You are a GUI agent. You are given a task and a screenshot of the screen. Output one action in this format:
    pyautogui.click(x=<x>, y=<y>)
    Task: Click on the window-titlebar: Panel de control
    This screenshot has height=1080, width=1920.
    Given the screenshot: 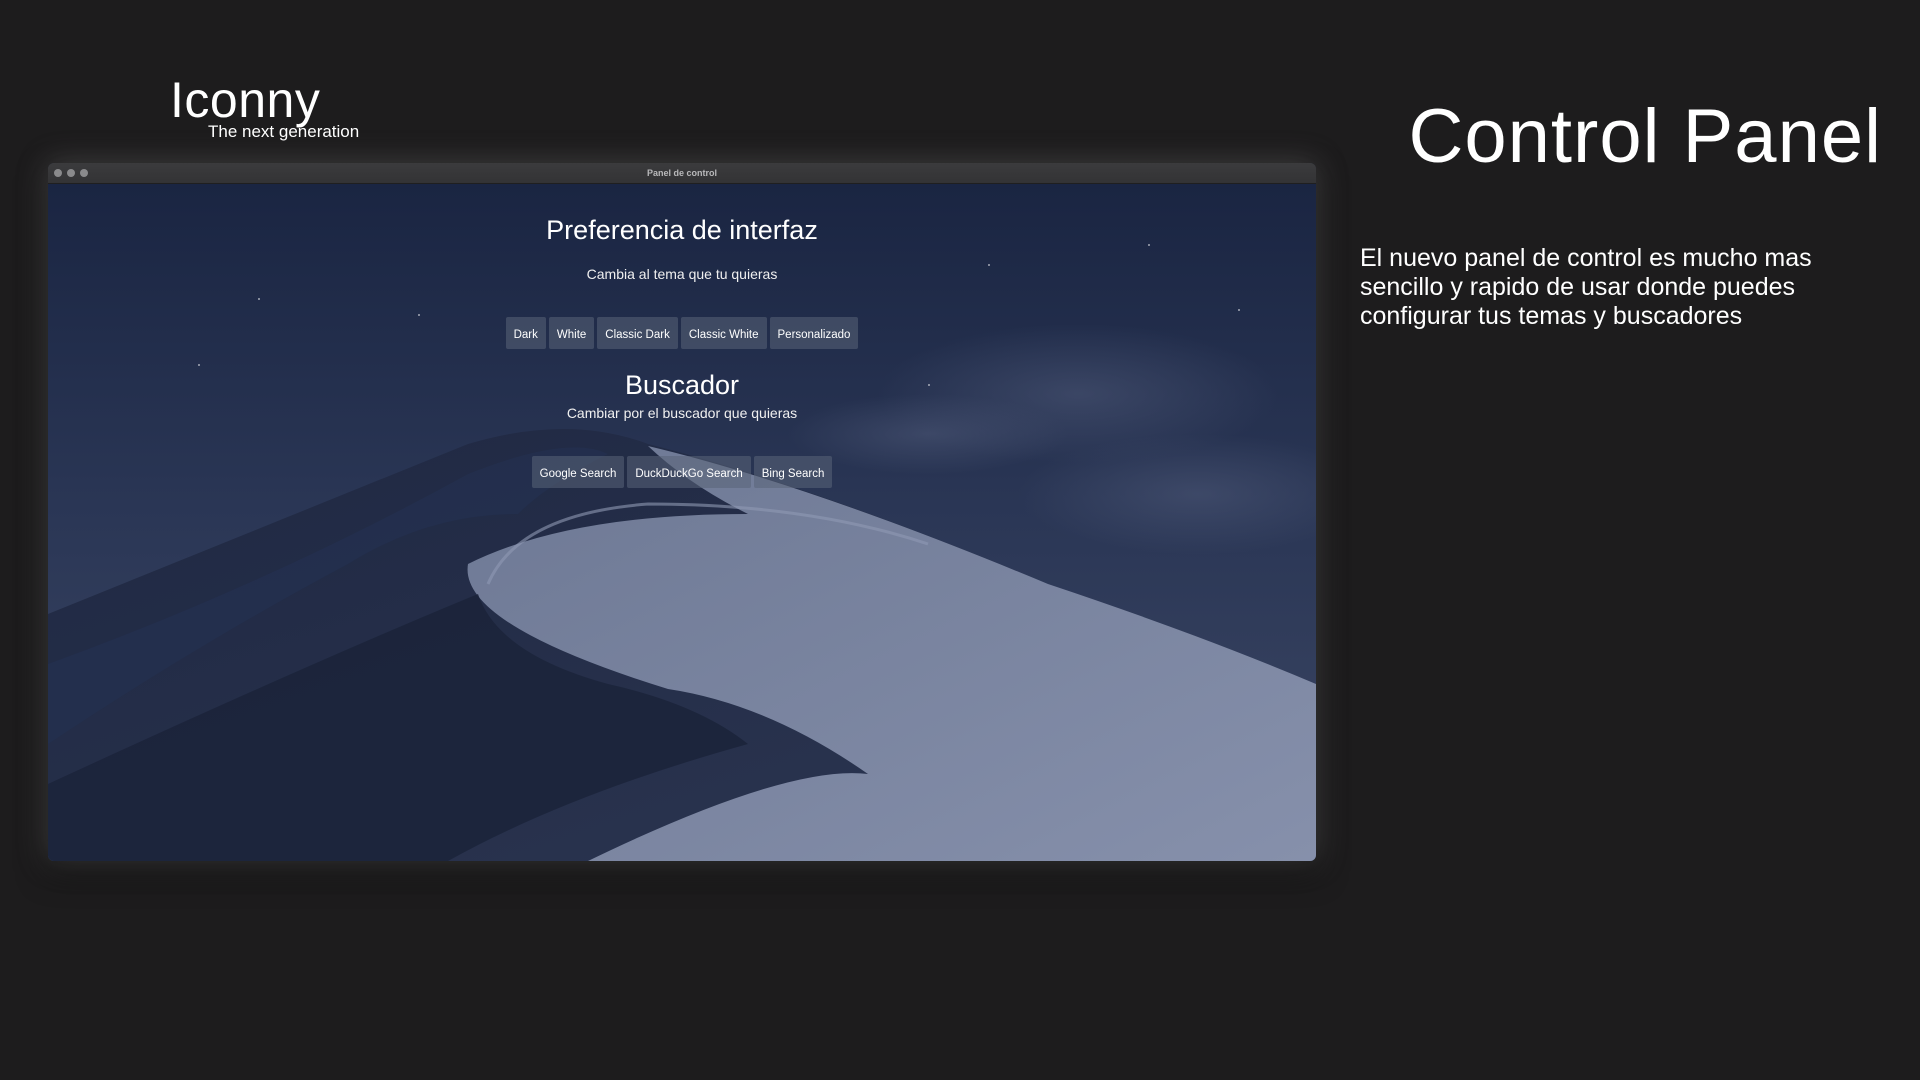 What is the action you would take?
    pyautogui.click(x=682, y=173)
    